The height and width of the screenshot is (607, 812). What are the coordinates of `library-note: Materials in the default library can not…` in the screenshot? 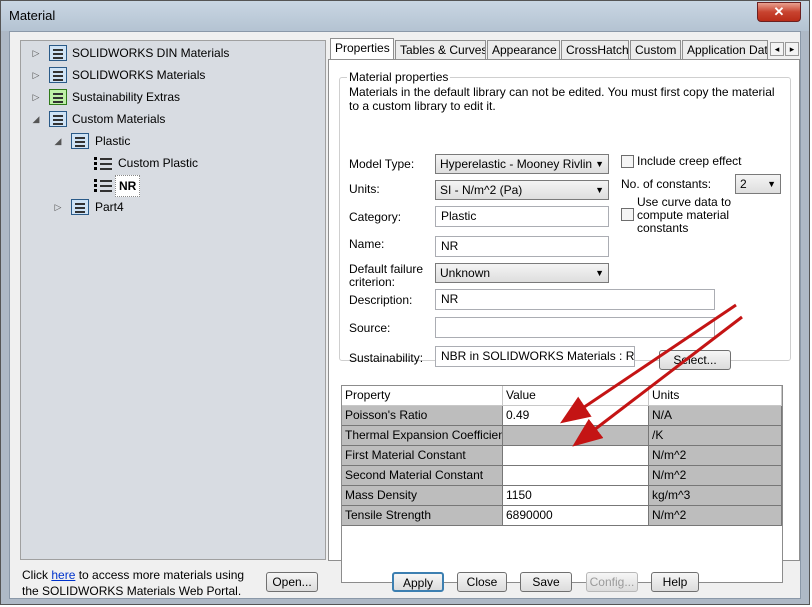 It's located at (562, 99).